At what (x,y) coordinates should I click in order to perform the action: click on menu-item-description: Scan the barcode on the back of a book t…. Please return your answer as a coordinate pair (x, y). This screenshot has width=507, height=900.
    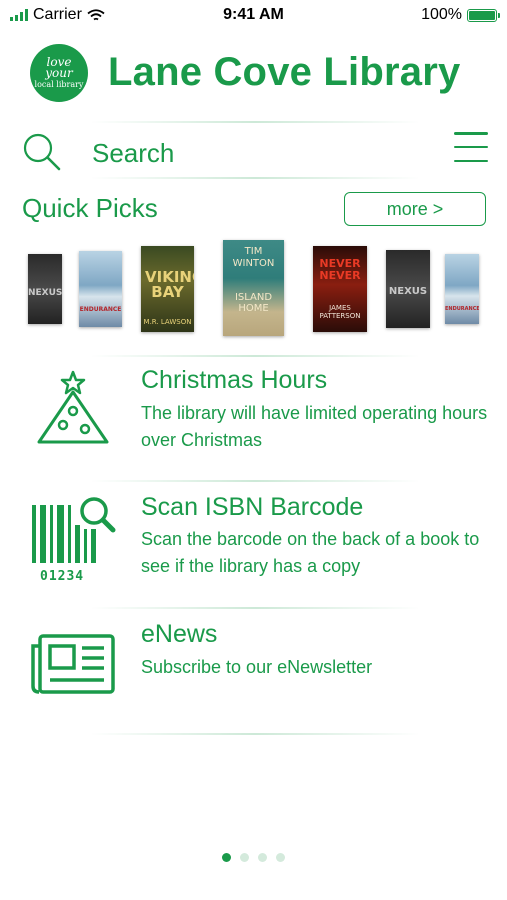
    Looking at the image, I should click on (310, 552).